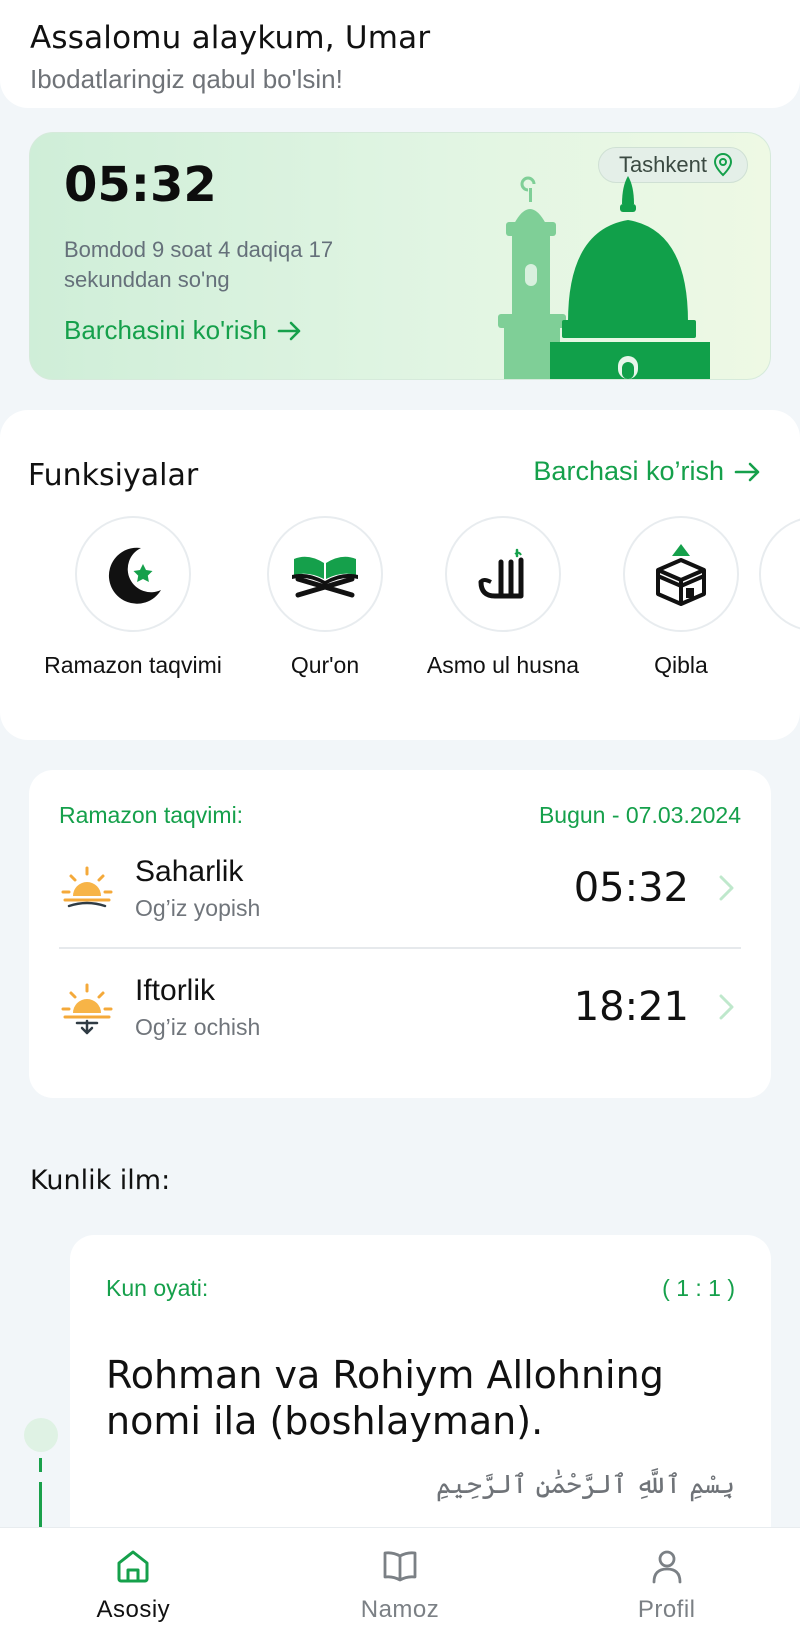 Image resolution: width=800 pixels, height=1635 pixels. What do you see at coordinates (666, 1609) in the screenshot?
I see `nav-label: Profil` at bounding box center [666, 1609].